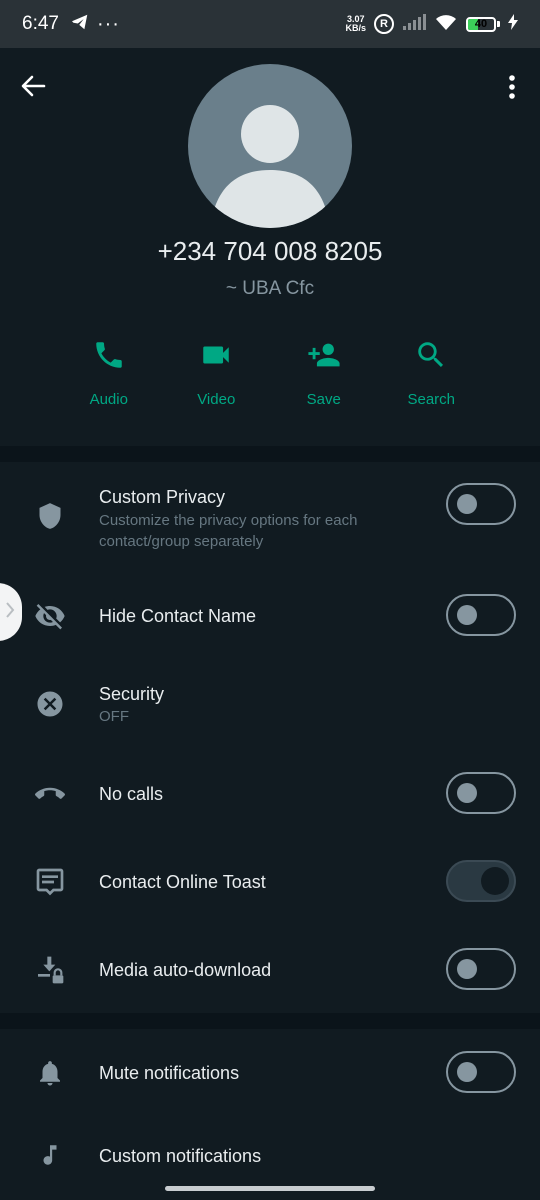 This screenshot has width=540, height=1200. What do you see at coordinates (50, 704) in the screenshot?
I see `close-circle-icon` at bounding box center [50, 704].